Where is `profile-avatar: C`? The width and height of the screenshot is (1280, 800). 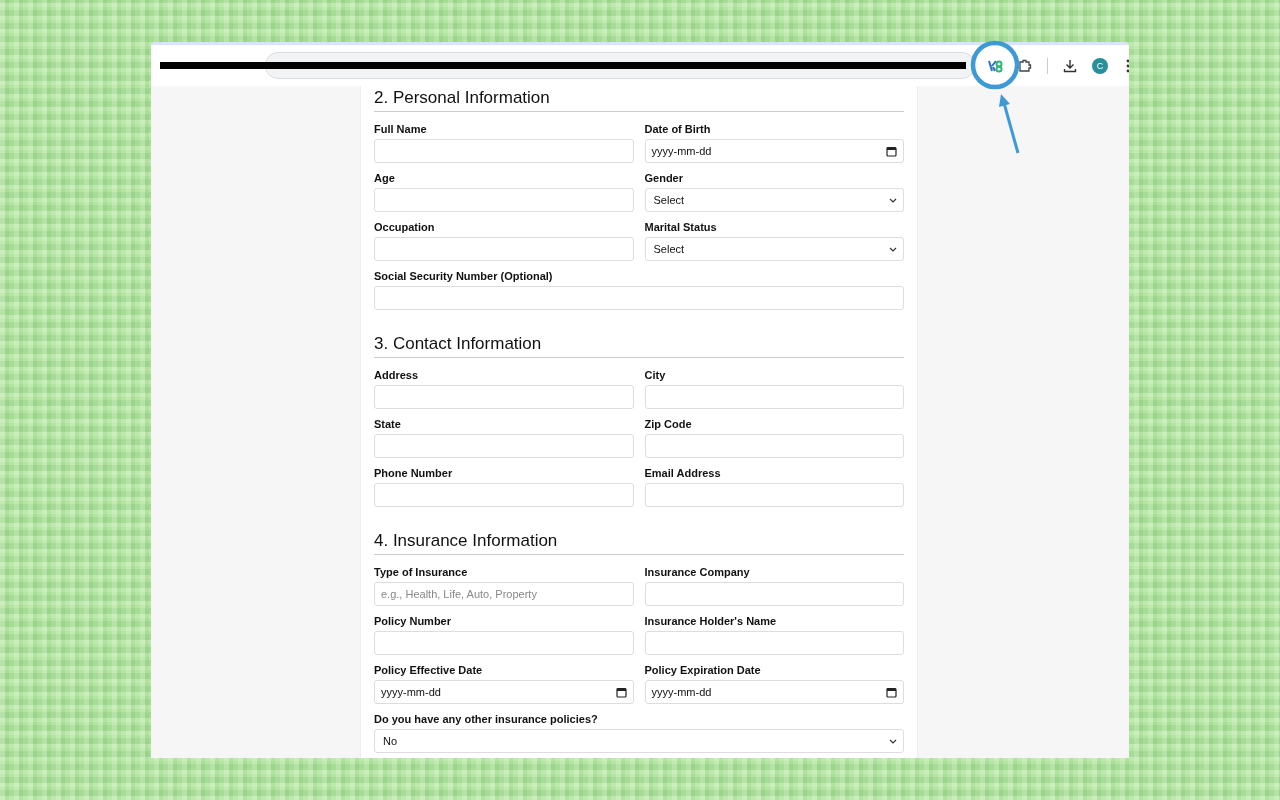 profile-avatar: C is located at coordinates (1100, 65).